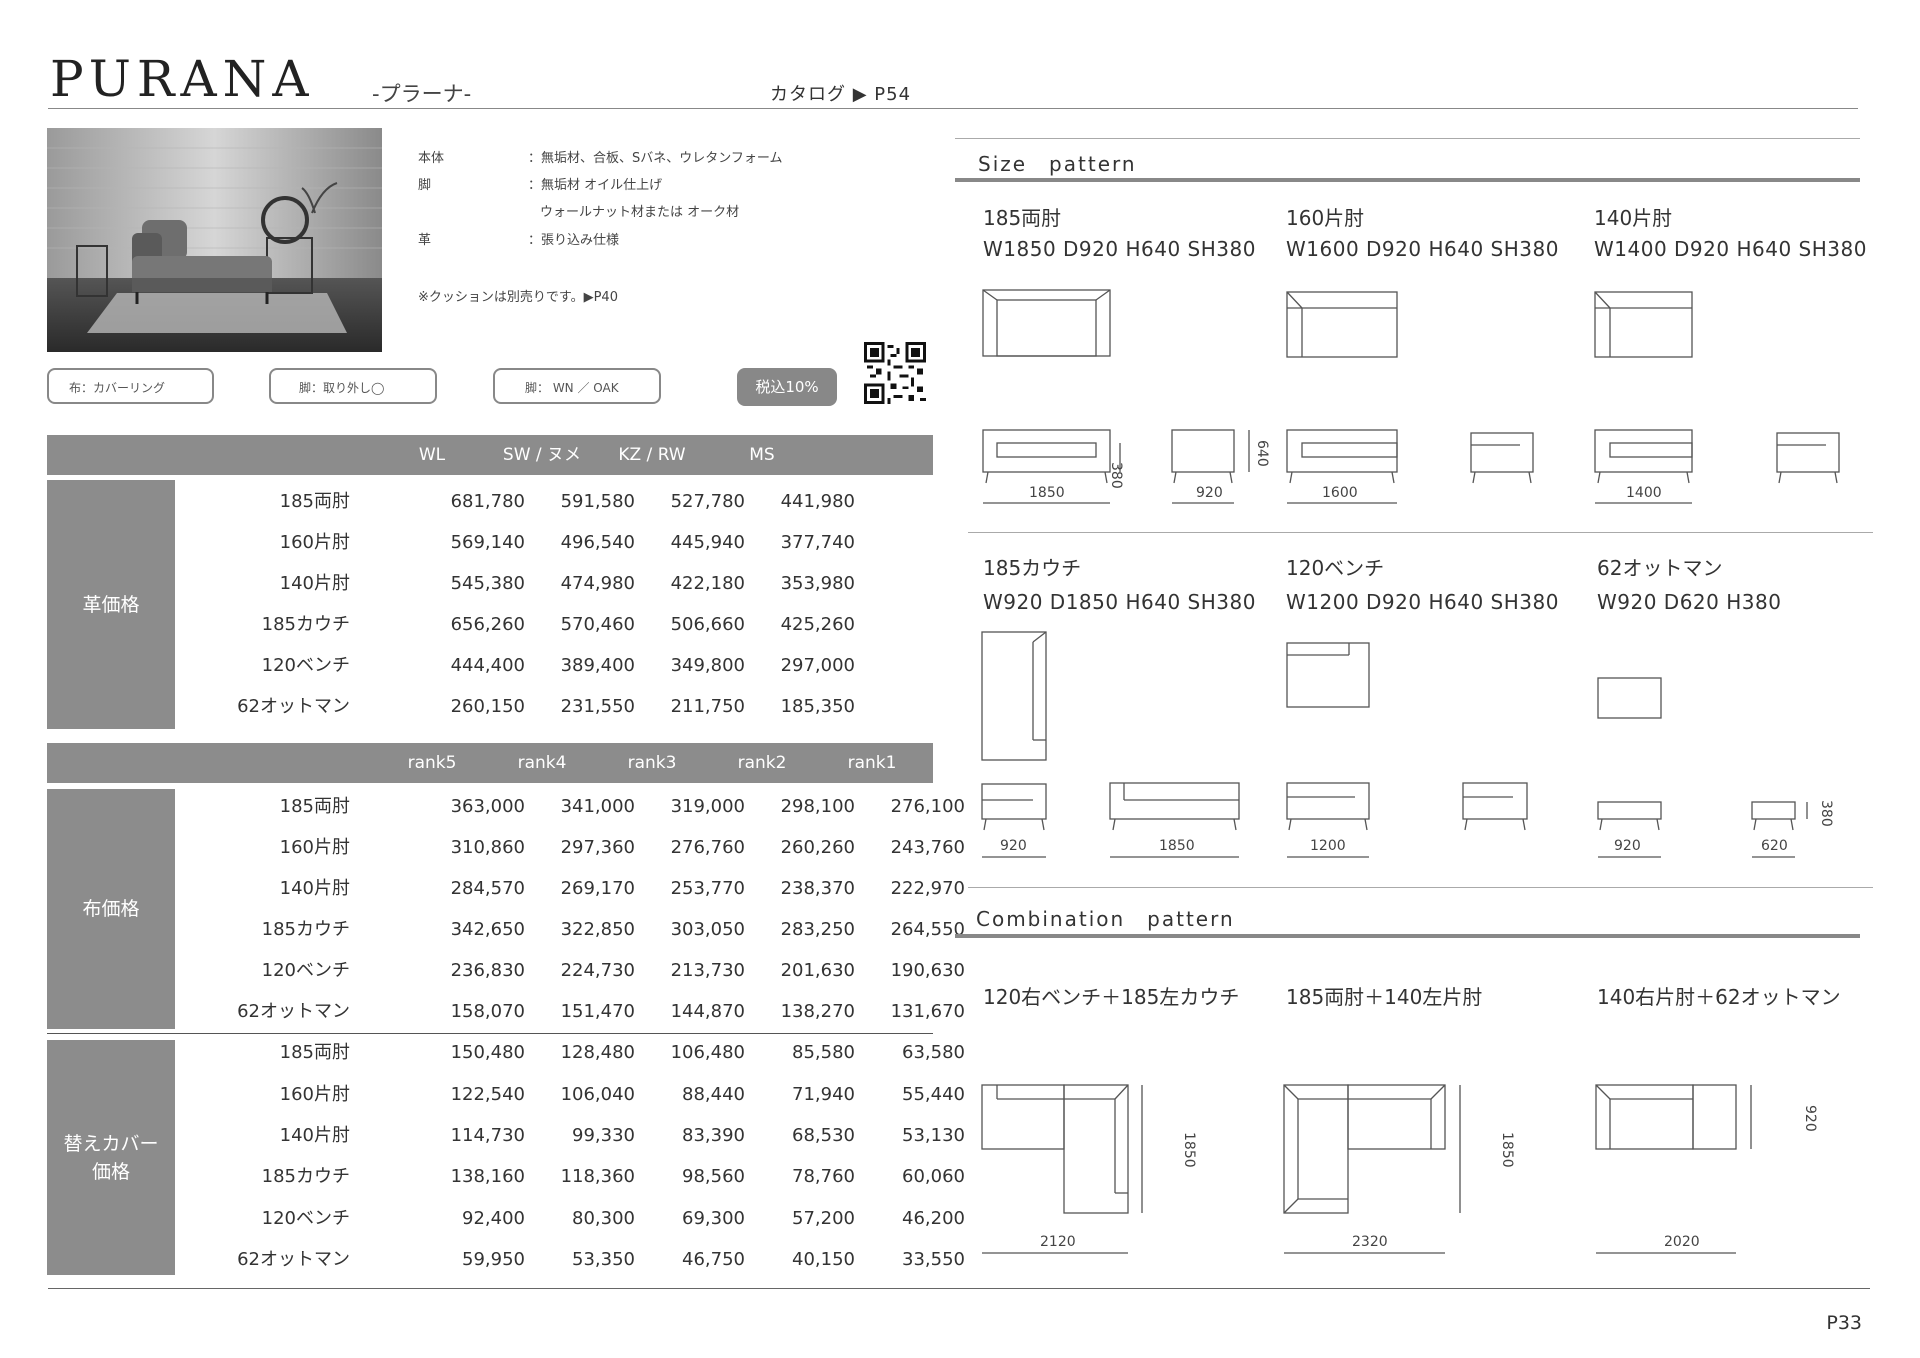  I want to click on size-item-name: 185カウチ, so click(1032, 568).